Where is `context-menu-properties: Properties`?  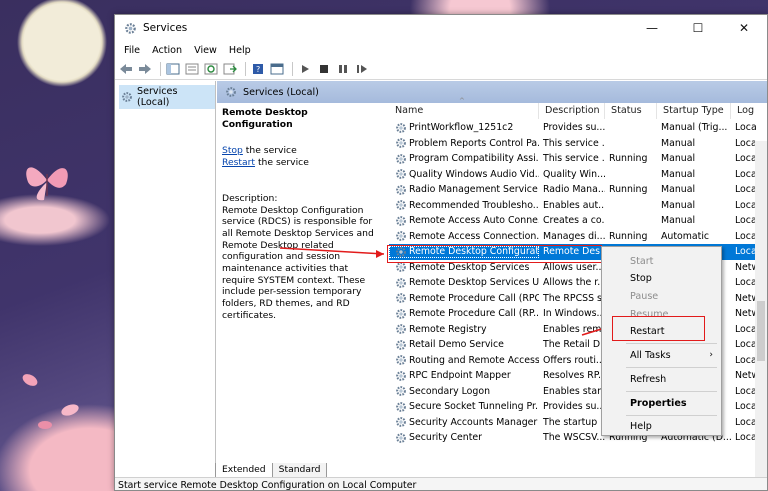 context-menu-properties: Properties is located at coordinates (658, 403).